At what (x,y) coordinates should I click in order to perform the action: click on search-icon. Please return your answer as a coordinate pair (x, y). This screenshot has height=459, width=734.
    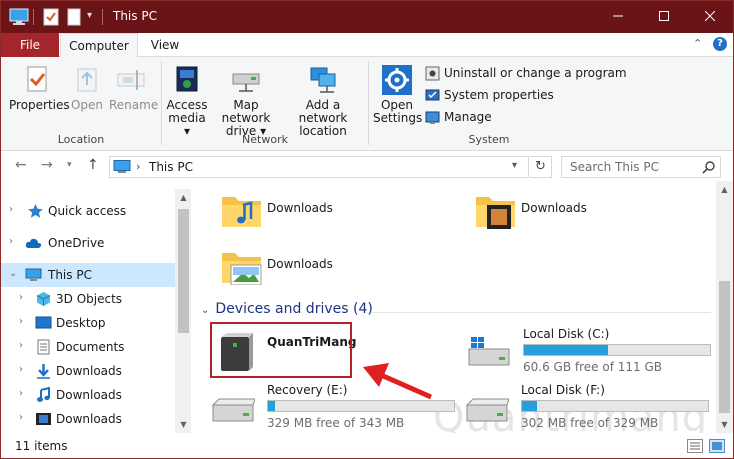
    Looking at the image, I should click on (708, 167).